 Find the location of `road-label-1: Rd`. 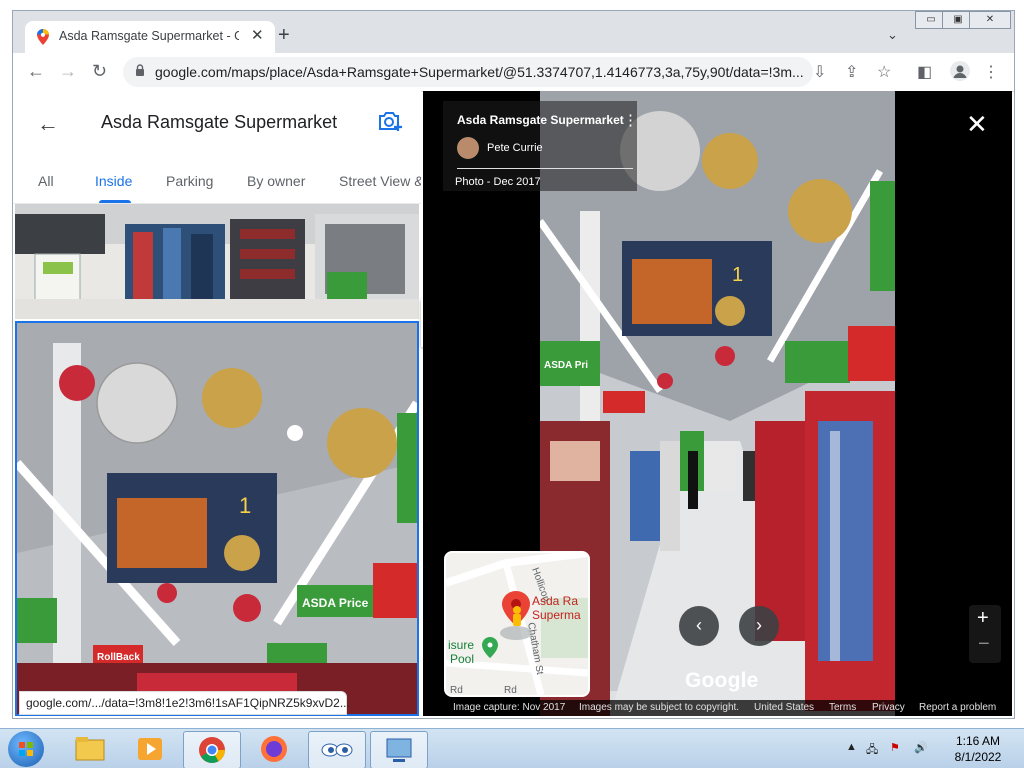

road-label-1: Rd is located at coordinates (456, 690).